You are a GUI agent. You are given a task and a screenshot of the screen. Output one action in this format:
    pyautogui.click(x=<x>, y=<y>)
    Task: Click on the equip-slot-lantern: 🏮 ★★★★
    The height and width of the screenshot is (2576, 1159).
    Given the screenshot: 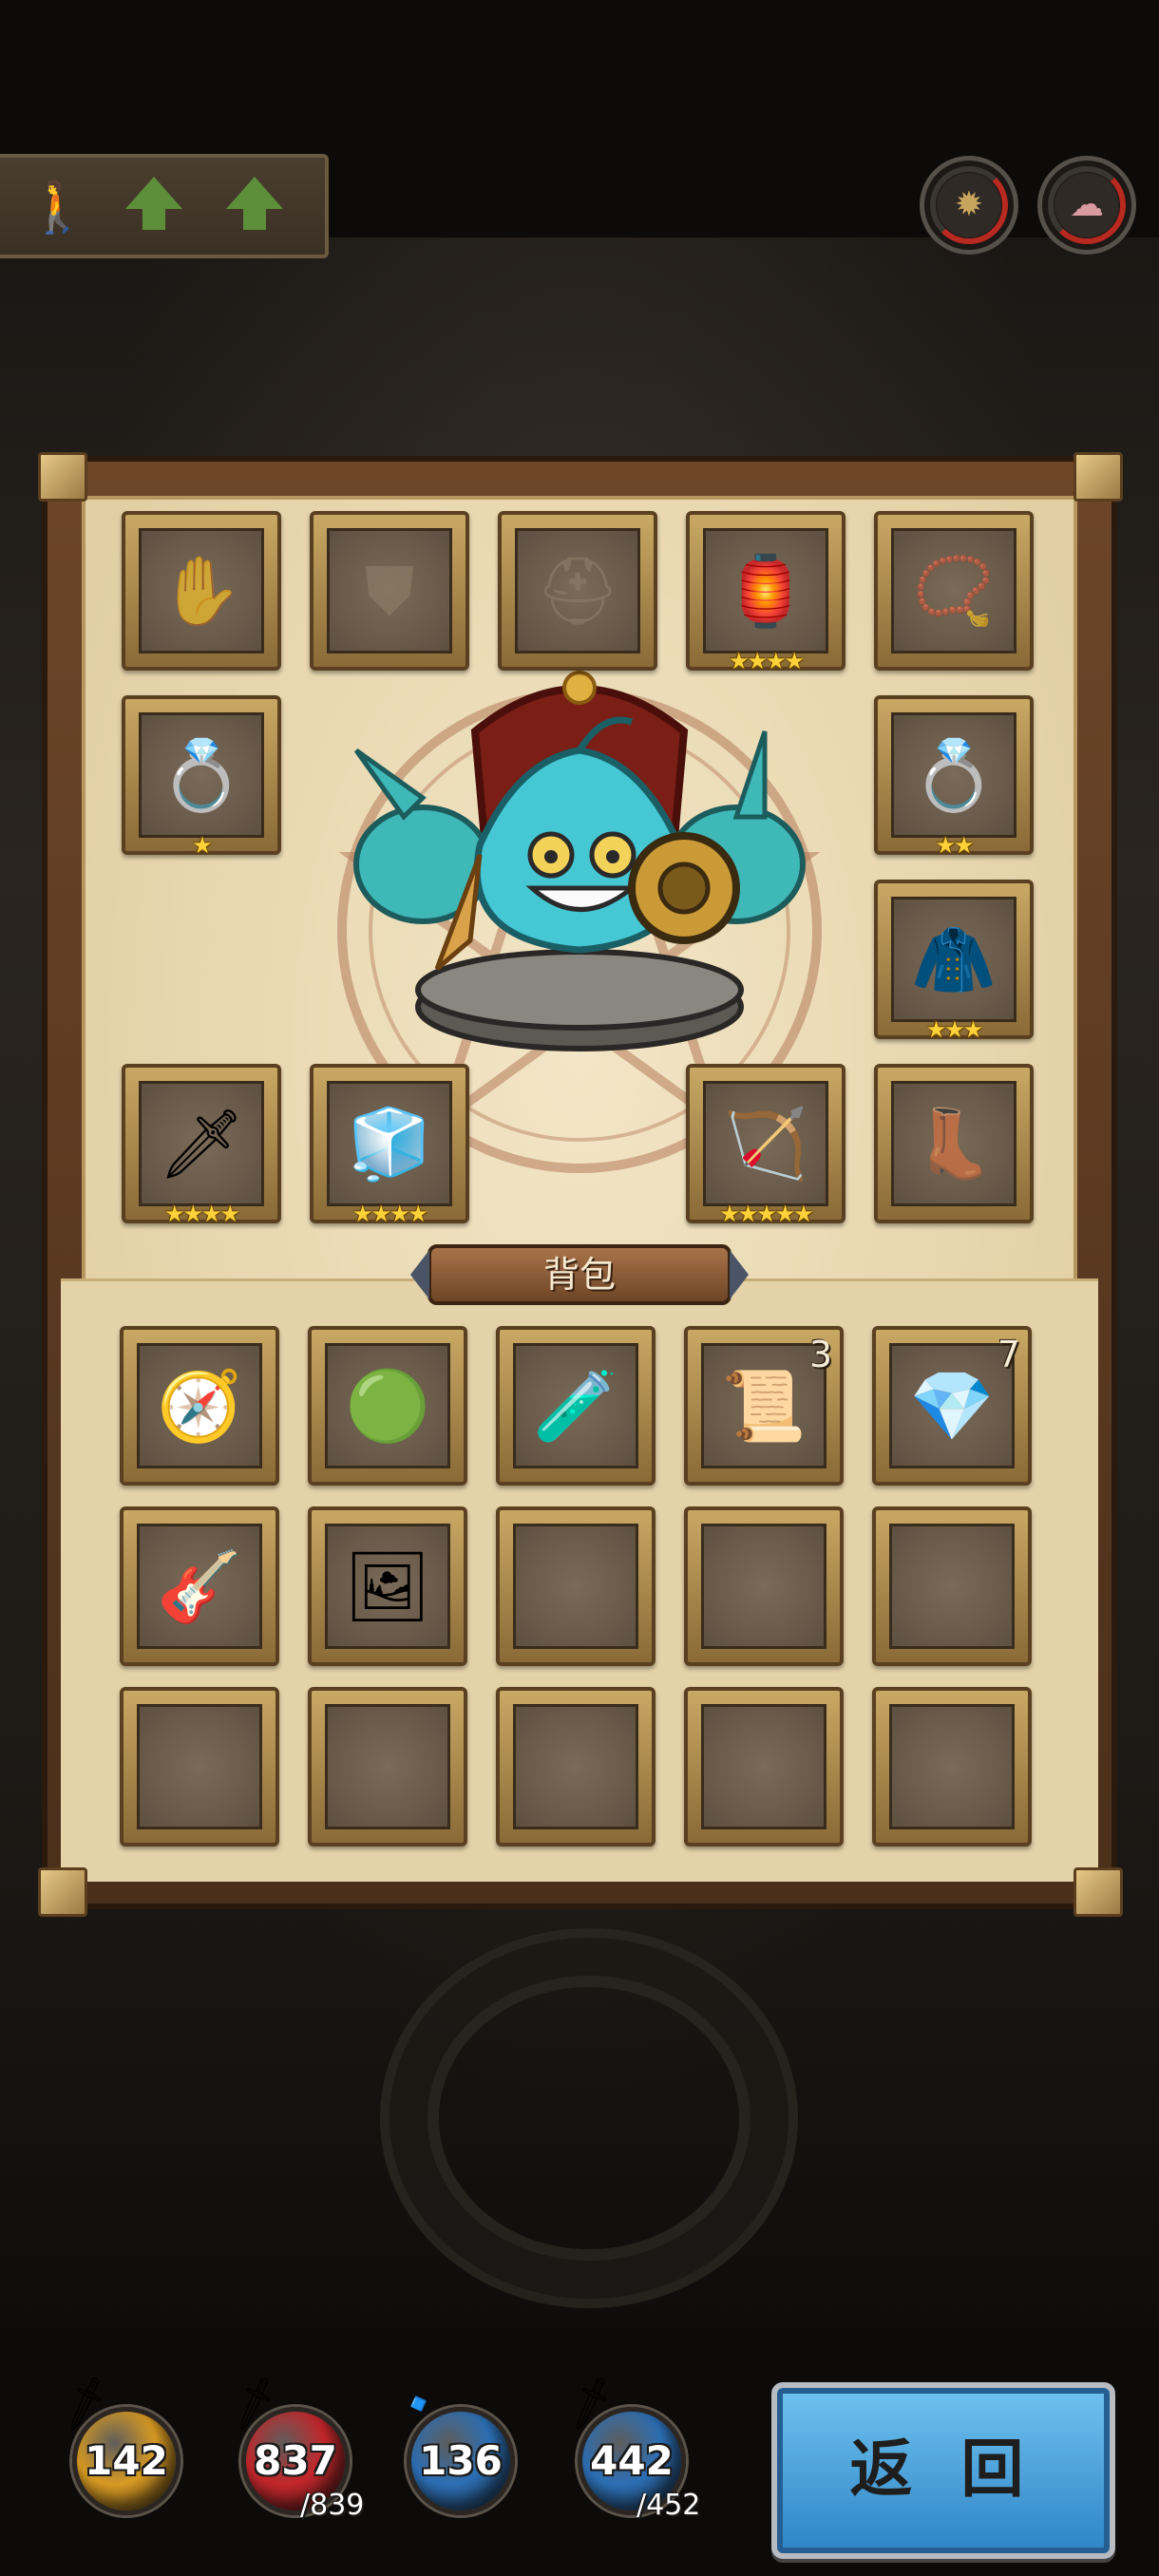 What is the action you would take?
    pyautogui.click(x=766, y=592)
    